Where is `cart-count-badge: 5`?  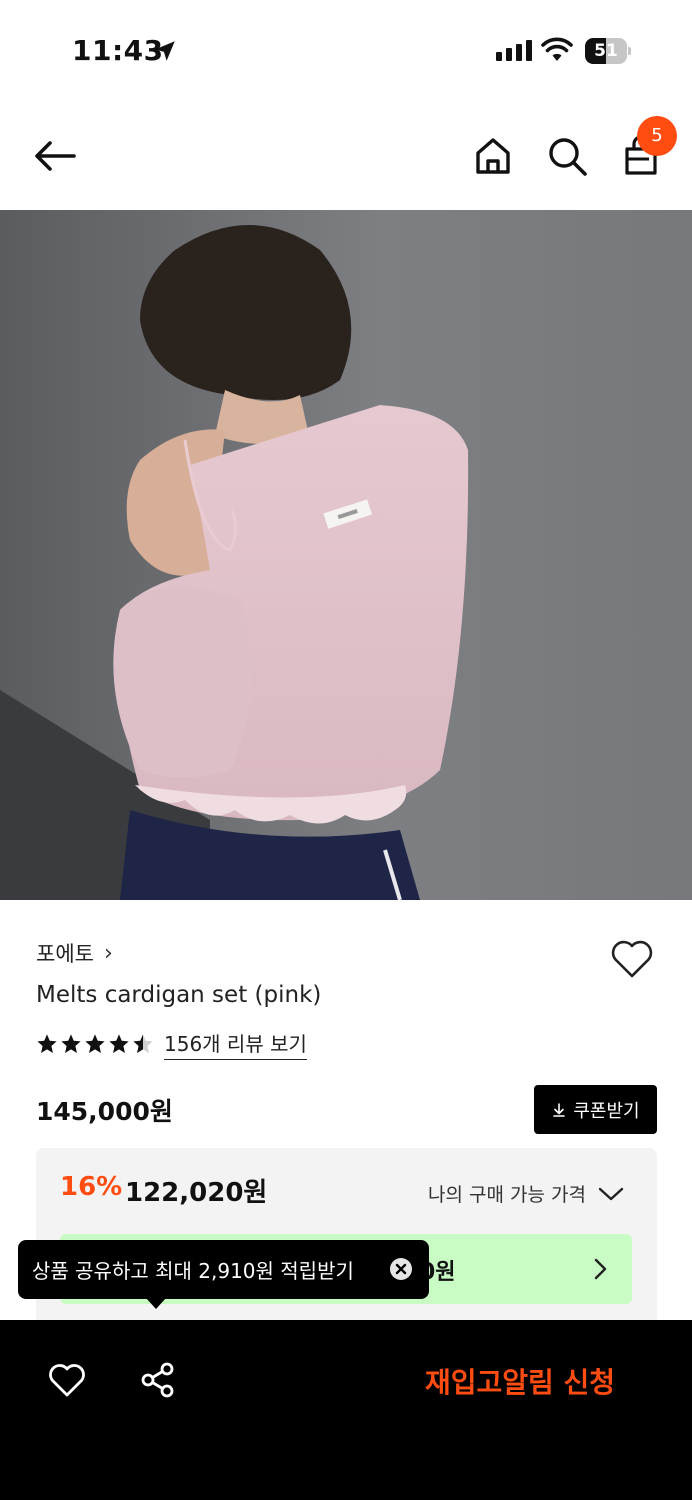
cart-count-badge: 5 is located at coordinates (657, 136).